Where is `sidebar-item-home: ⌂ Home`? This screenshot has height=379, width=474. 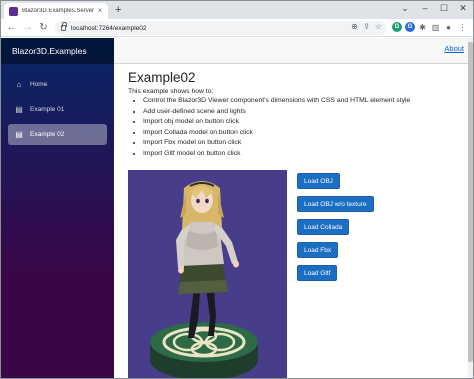 sidebar-item-home: ⌂ Home is located at coordinates (57, 84).